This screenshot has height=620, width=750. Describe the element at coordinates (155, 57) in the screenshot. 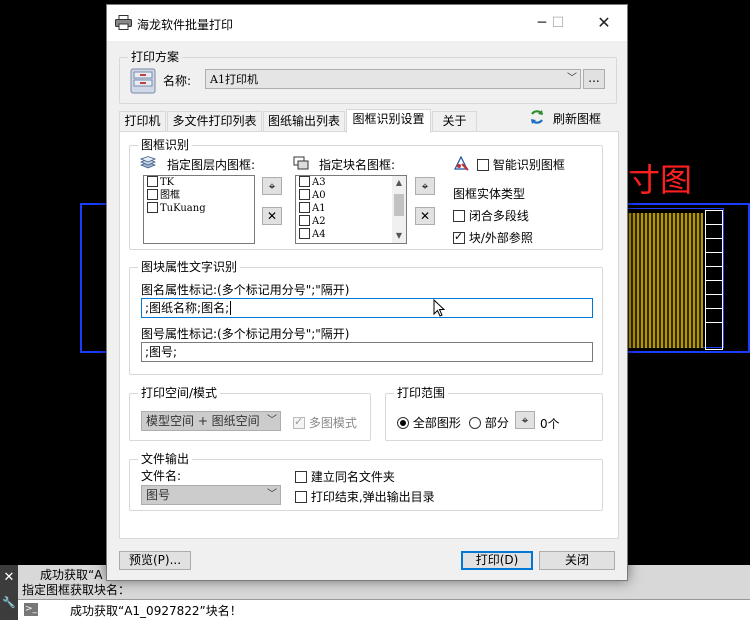

I see `scheme-group-label: 打印方案` at that location.